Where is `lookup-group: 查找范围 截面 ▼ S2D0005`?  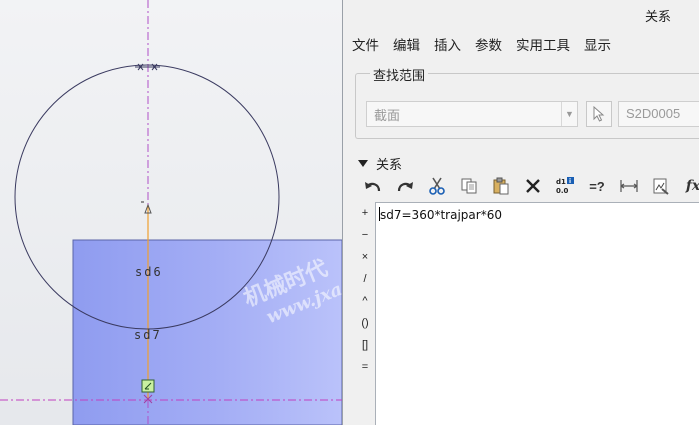
lookup-group: 查找范围 截面 ▼ S2D0005 is located at coordinates (527, 102).